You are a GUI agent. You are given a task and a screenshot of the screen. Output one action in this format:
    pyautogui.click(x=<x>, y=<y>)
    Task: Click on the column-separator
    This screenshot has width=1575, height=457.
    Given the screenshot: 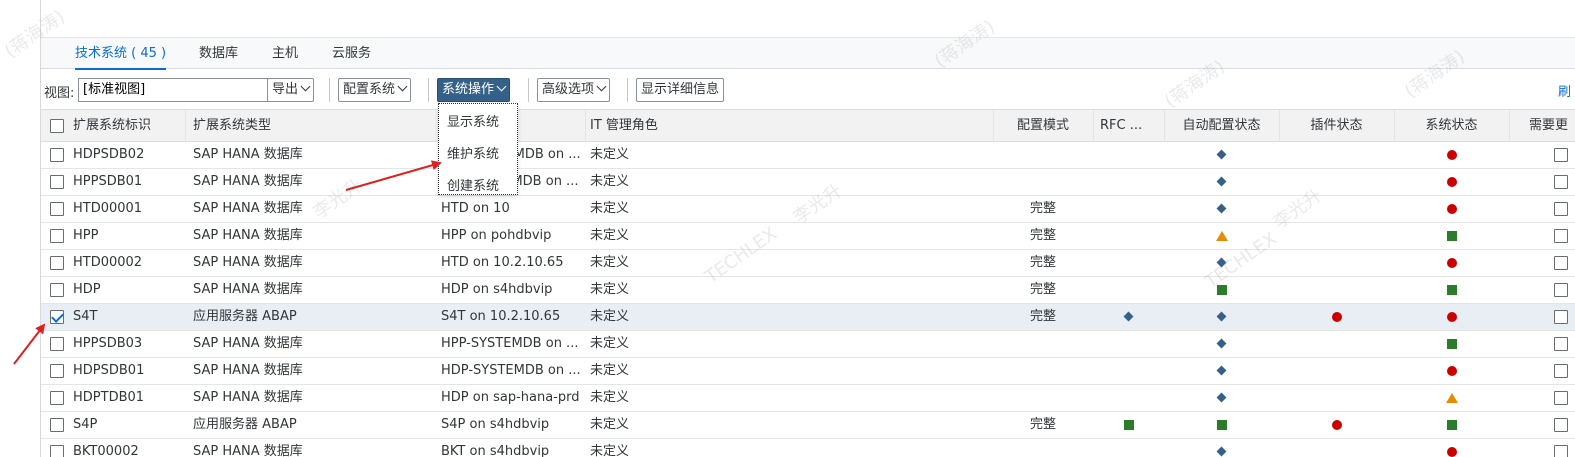 What is the action you would take?
    pyautogui.click(x=185, y=126)
    